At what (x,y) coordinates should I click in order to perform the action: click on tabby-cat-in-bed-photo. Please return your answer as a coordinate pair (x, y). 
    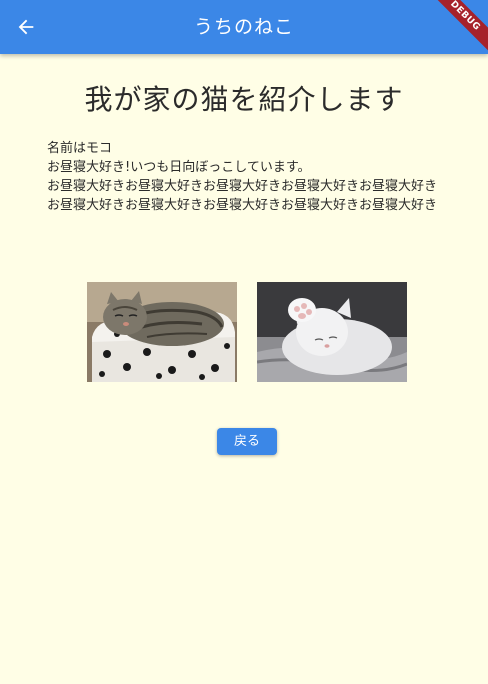
    Looking at the image, I should click on (162, 332).